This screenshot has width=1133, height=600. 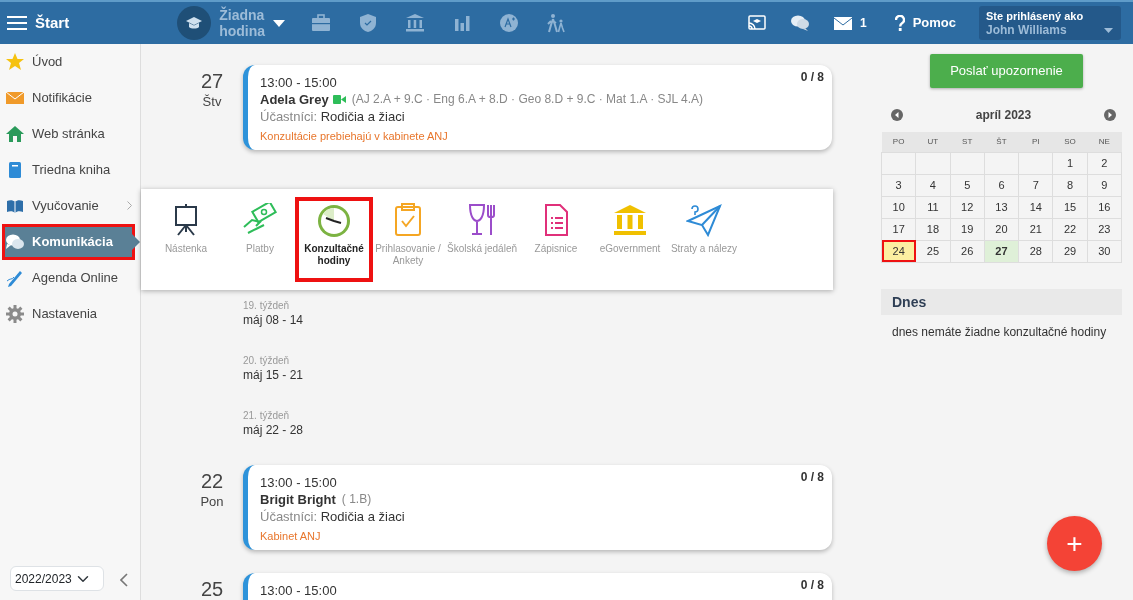 I want to click on calendar-day: 28, so click(x=1035, y=251).